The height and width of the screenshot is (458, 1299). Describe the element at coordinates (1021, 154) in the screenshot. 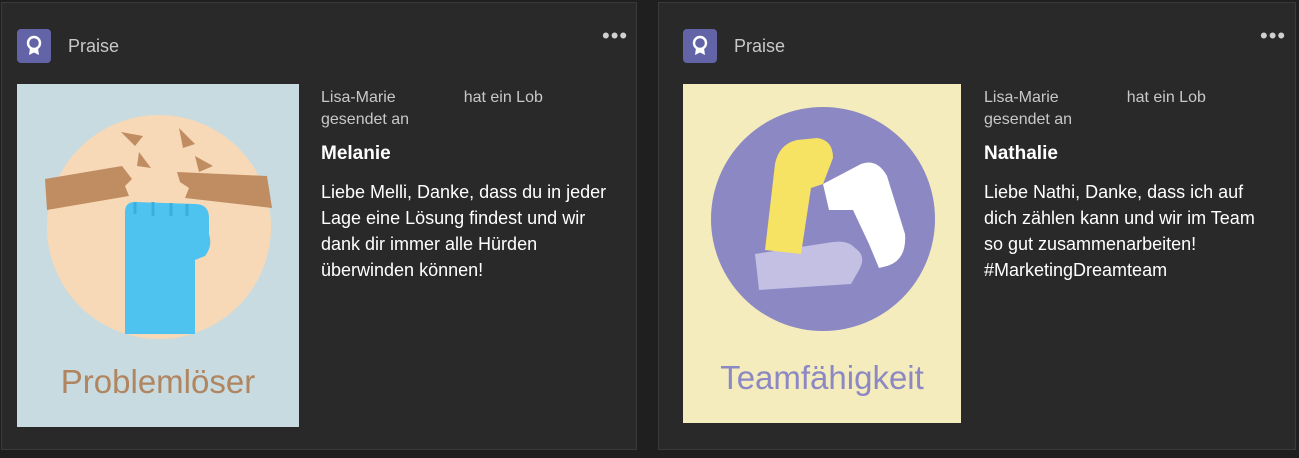

I see `recipient-name: Nathalie` at that location.